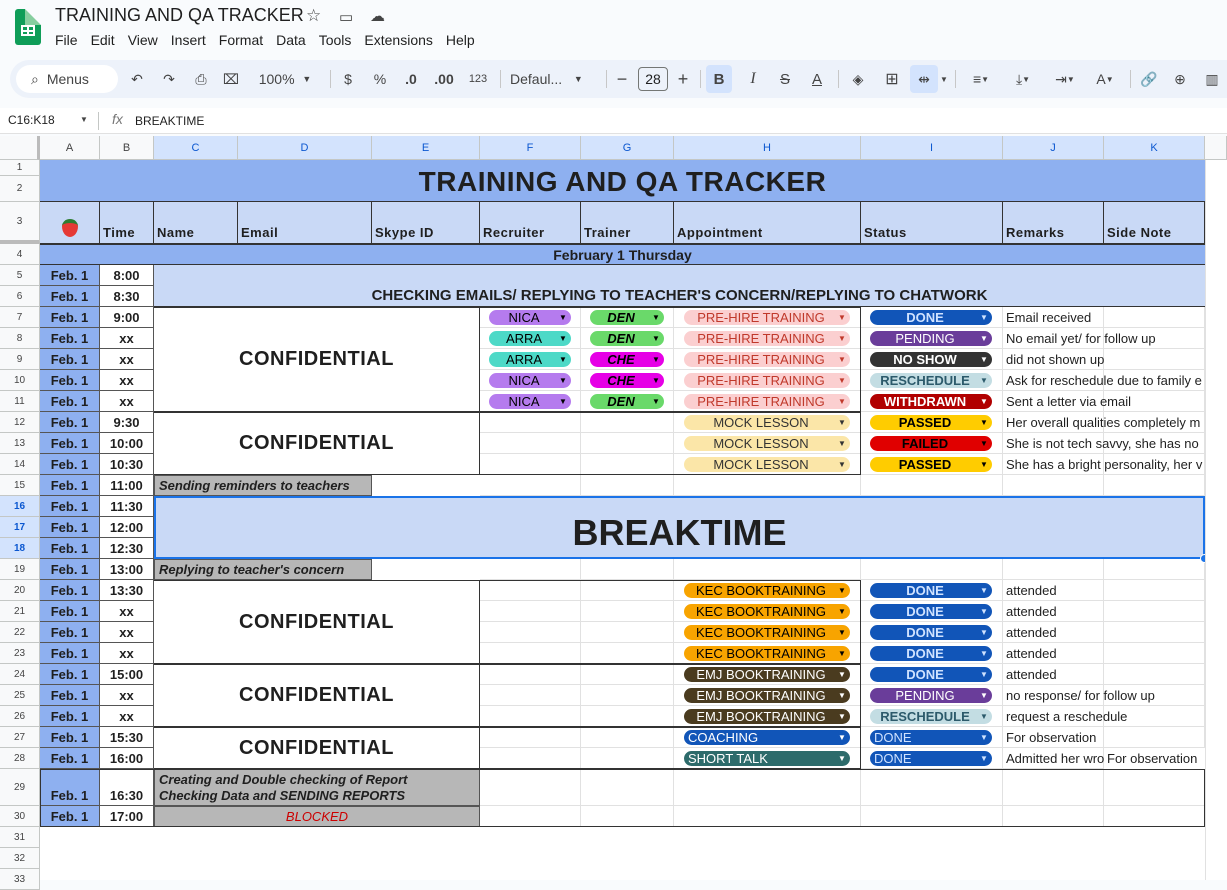  Describe the element at coordinates (924, 79) in the screenshot. I see `merge-cells-icon: ⇹` at that location.